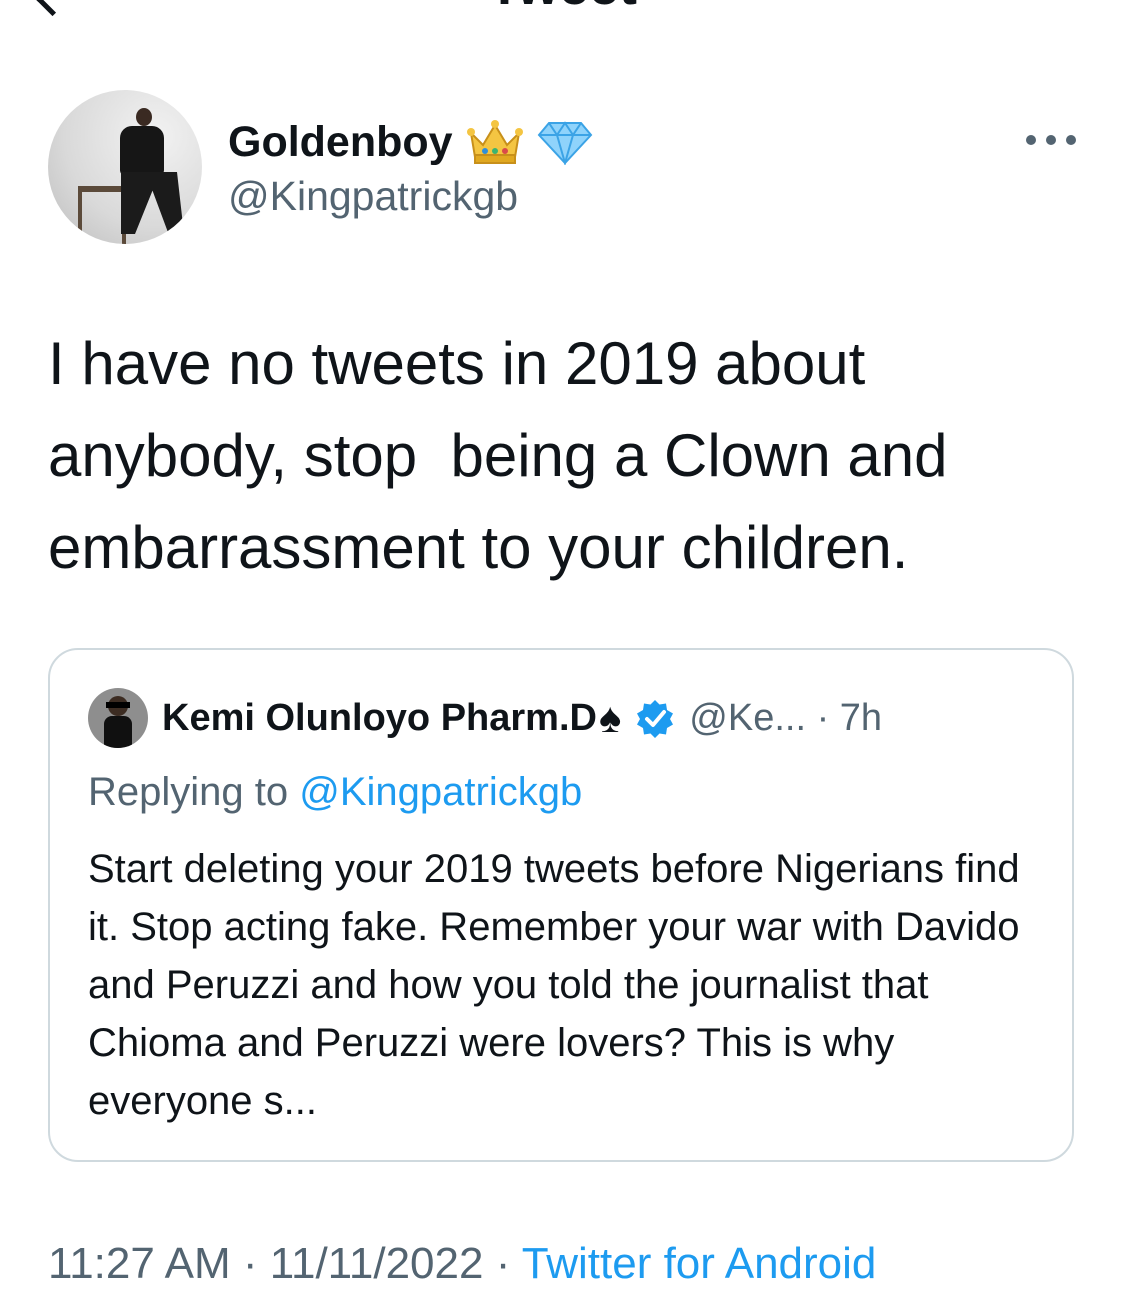  What do you see at coordinates (376, 1263) in the screenshot?
I see `tweet-date: 11/11/2022` at bounding box center [376, 1263].